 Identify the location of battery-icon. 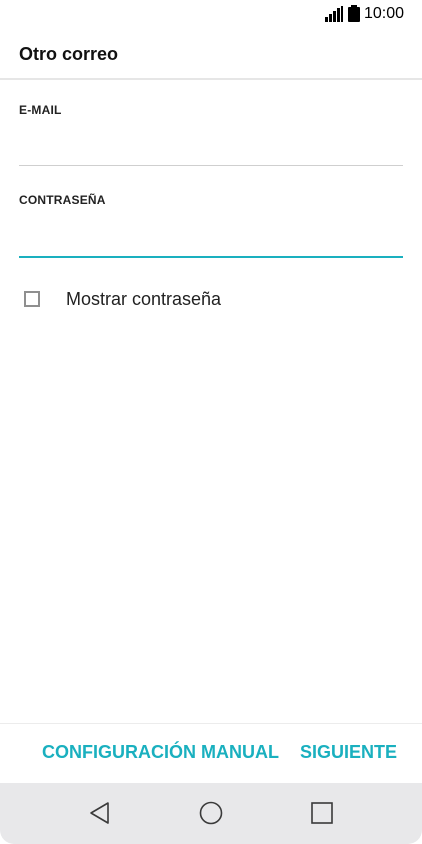
(354, 13).